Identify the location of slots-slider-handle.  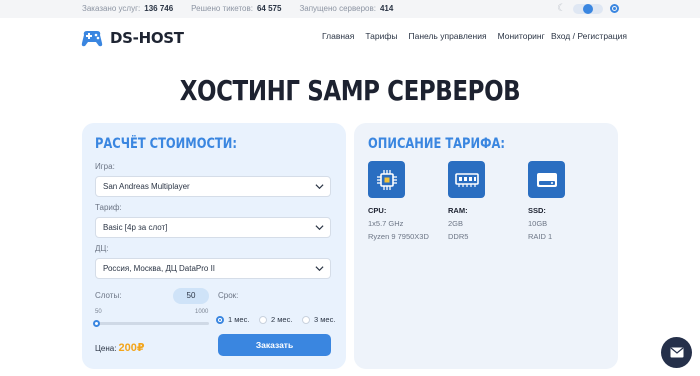
(96, 323).